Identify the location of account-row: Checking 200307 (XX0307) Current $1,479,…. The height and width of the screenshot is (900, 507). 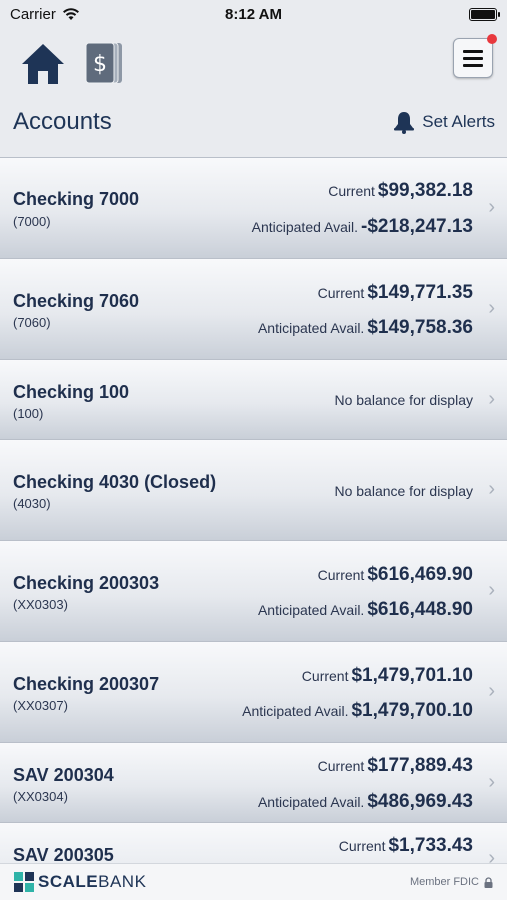
(253, 691).